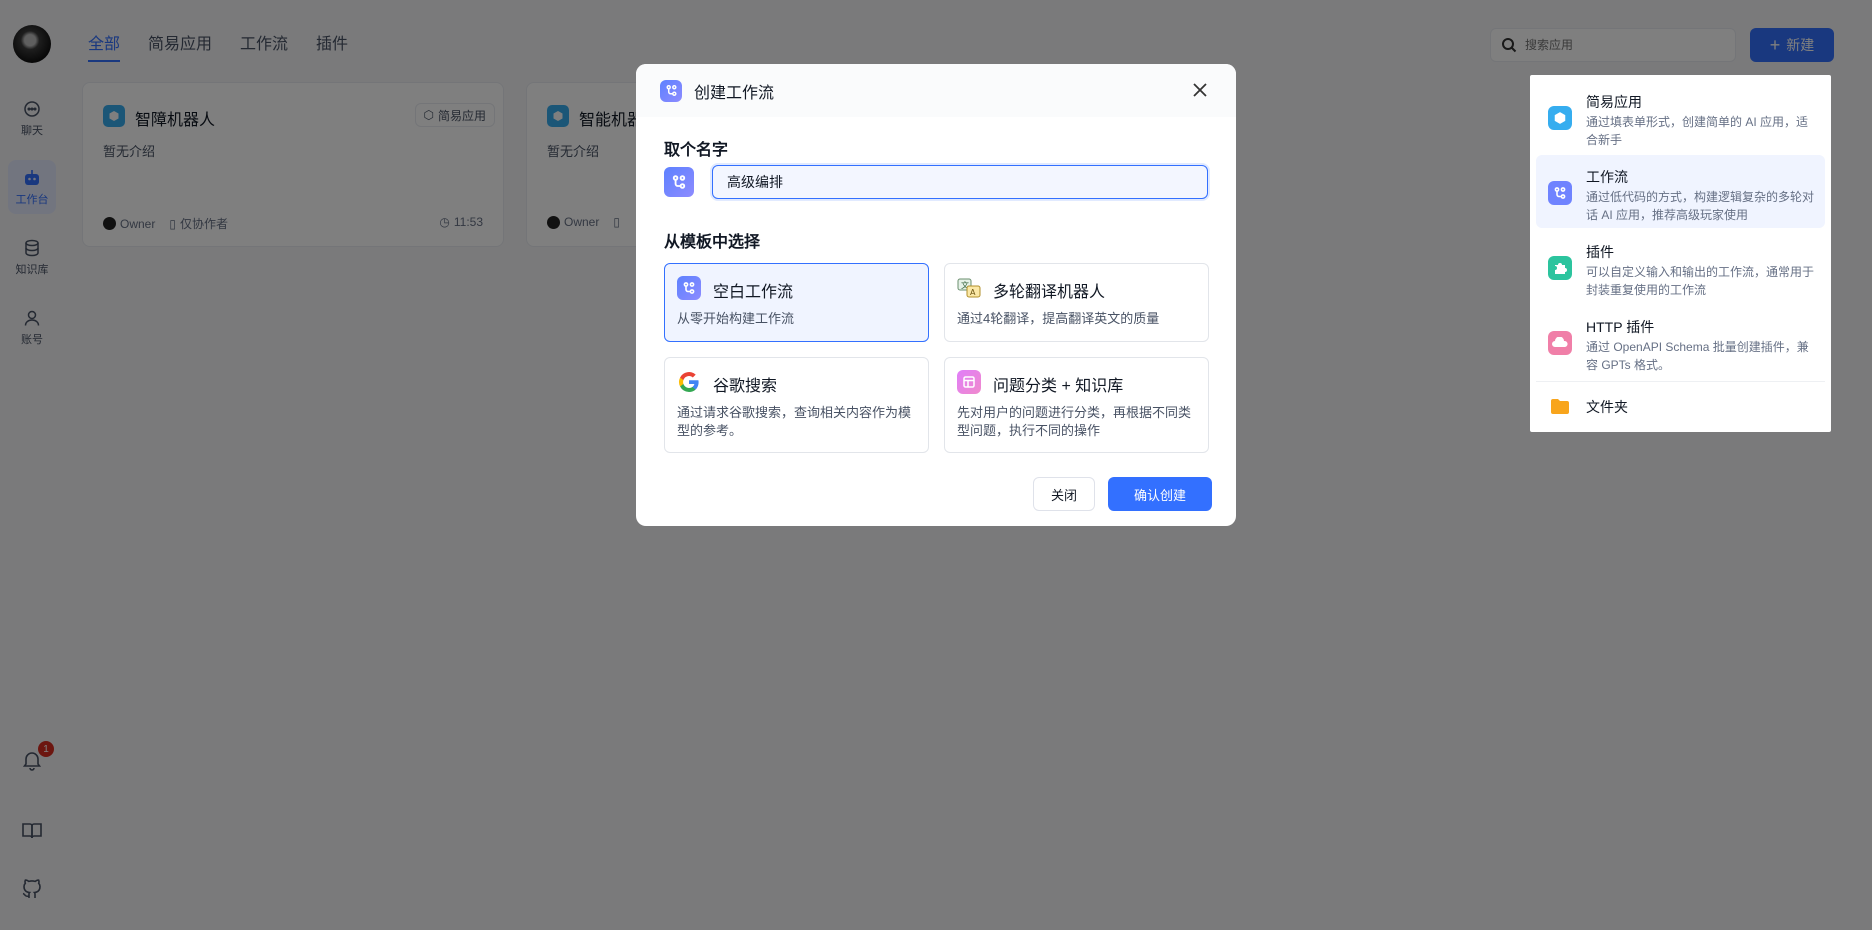 This screenshot has height=930, width=1872. Describe the element at coordinates (1049, 292) in the screenshot. I see `template-title: 多轮翻译机器人` at that location.